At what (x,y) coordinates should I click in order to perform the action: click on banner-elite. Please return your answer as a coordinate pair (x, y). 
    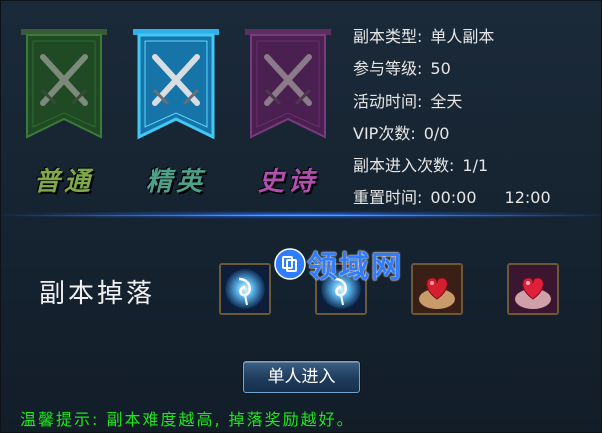
    Looking at the image, I should click on (176, 87).